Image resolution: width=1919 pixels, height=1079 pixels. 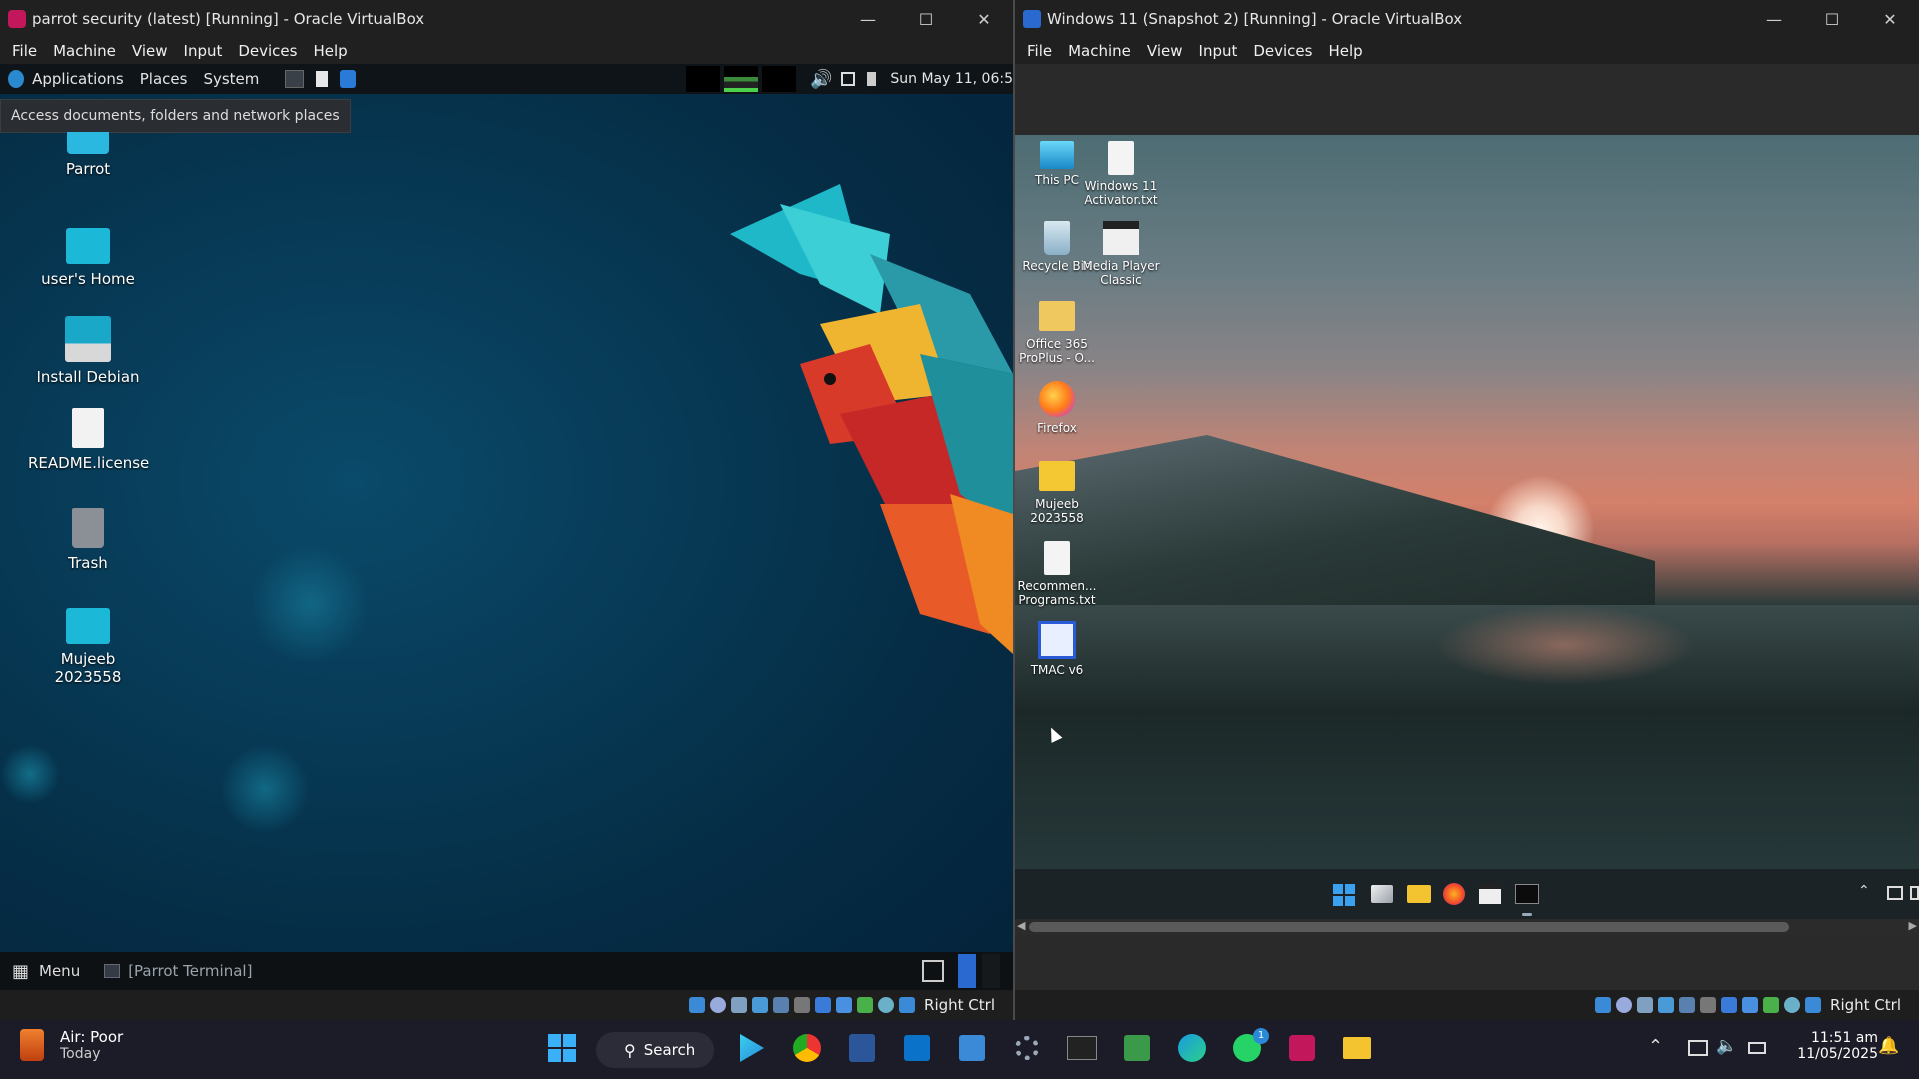 I want to click on desktop-icon-firefox: Firefox, so click(x=1057, y=408).